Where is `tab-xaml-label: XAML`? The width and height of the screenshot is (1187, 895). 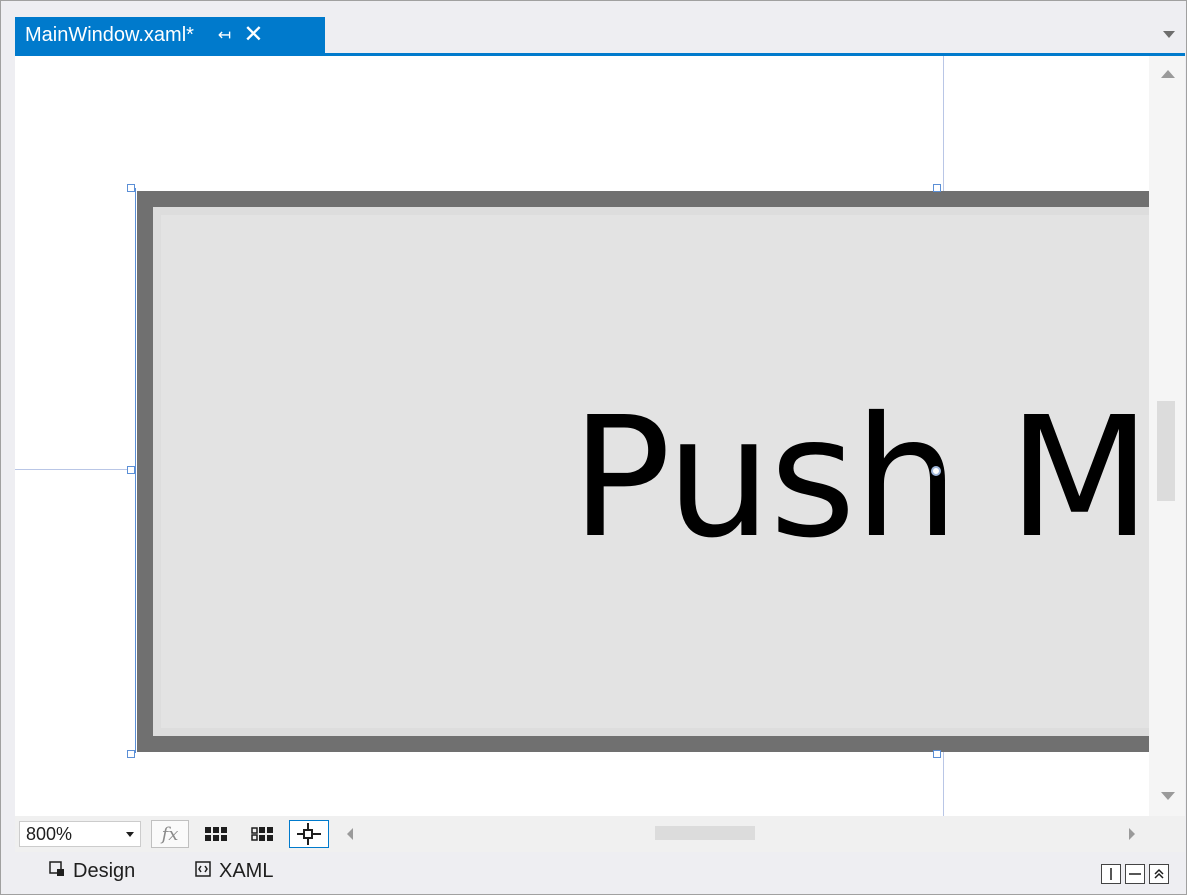
tab-xaml-label: XAML is located at coordinates (246, 870).